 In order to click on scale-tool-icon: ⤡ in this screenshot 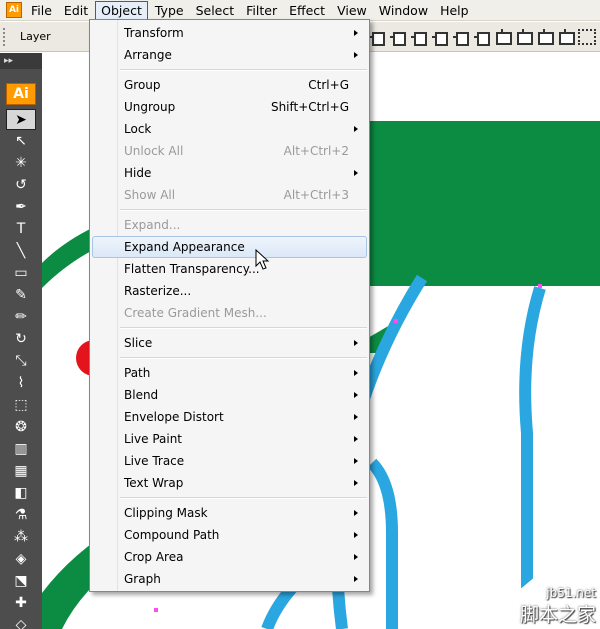, I will do `click(21, 361)`.